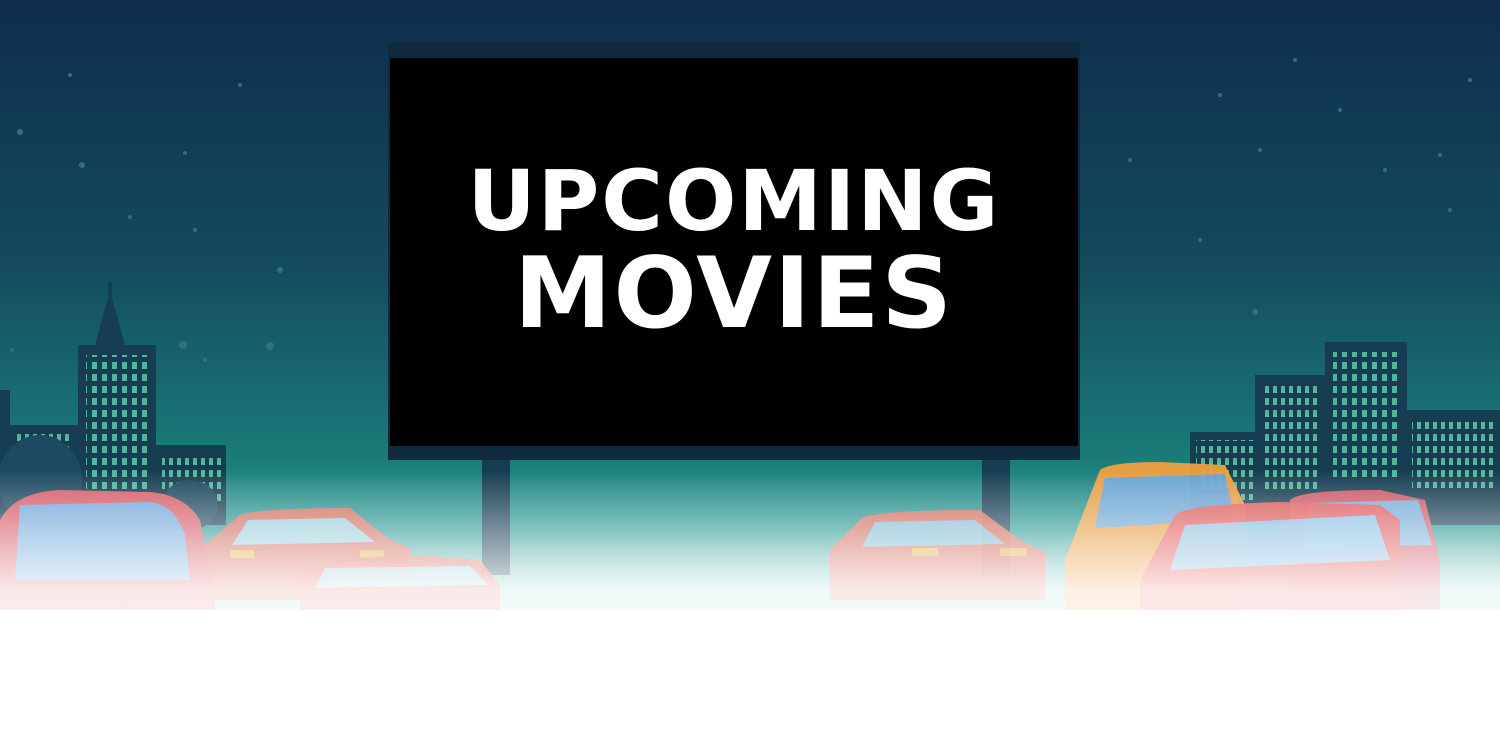 The width and height of the screenshot is (1500, 737). I want to click on title-line-upcoming: UPCOMING, so click(734, 201).